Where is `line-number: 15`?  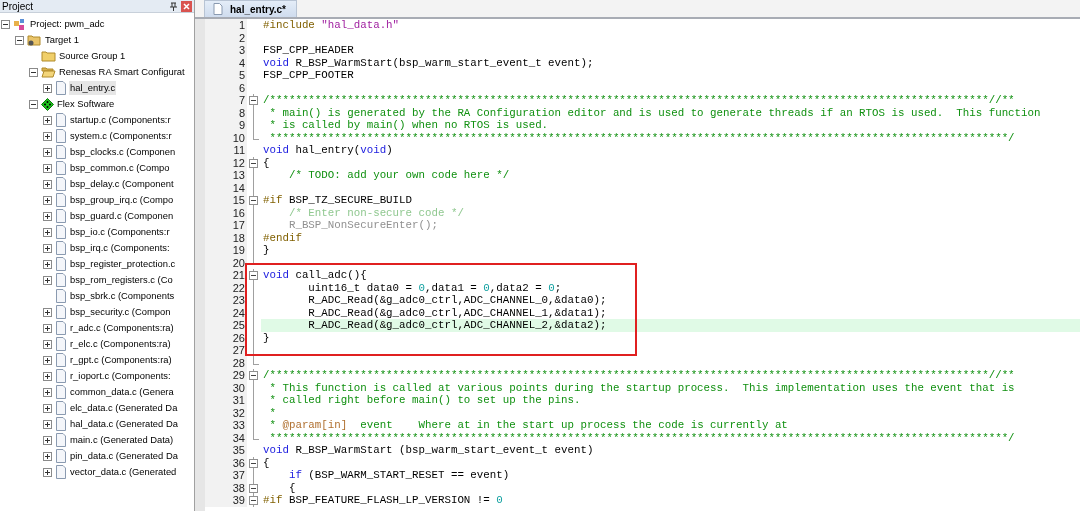
line-number: 15 is located at coordinates (226, 200).